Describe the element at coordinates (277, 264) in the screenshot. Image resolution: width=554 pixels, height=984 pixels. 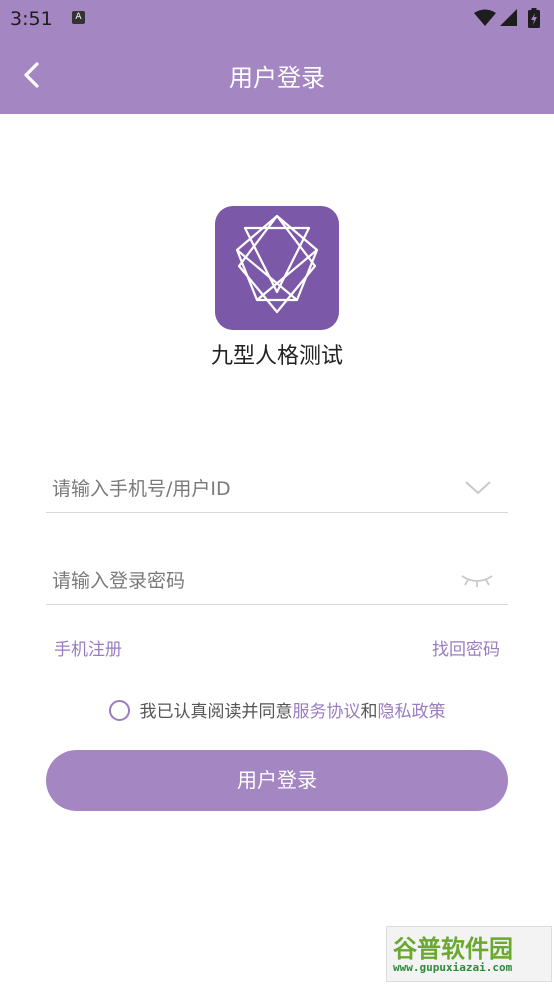
I see `enneagram-icon` at that location.